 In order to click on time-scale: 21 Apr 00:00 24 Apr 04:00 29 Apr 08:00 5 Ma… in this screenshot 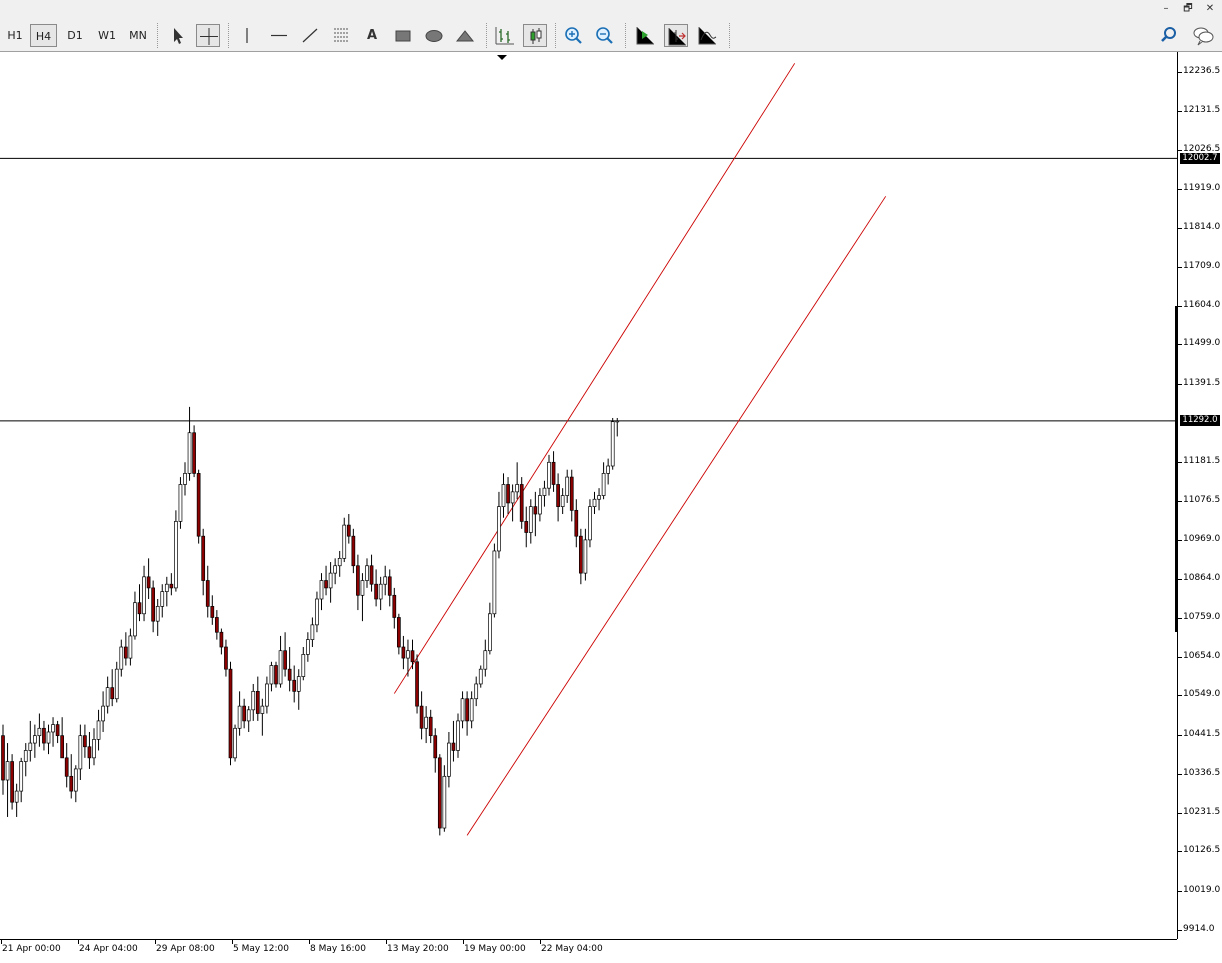, I will do `click(588, 951)`.